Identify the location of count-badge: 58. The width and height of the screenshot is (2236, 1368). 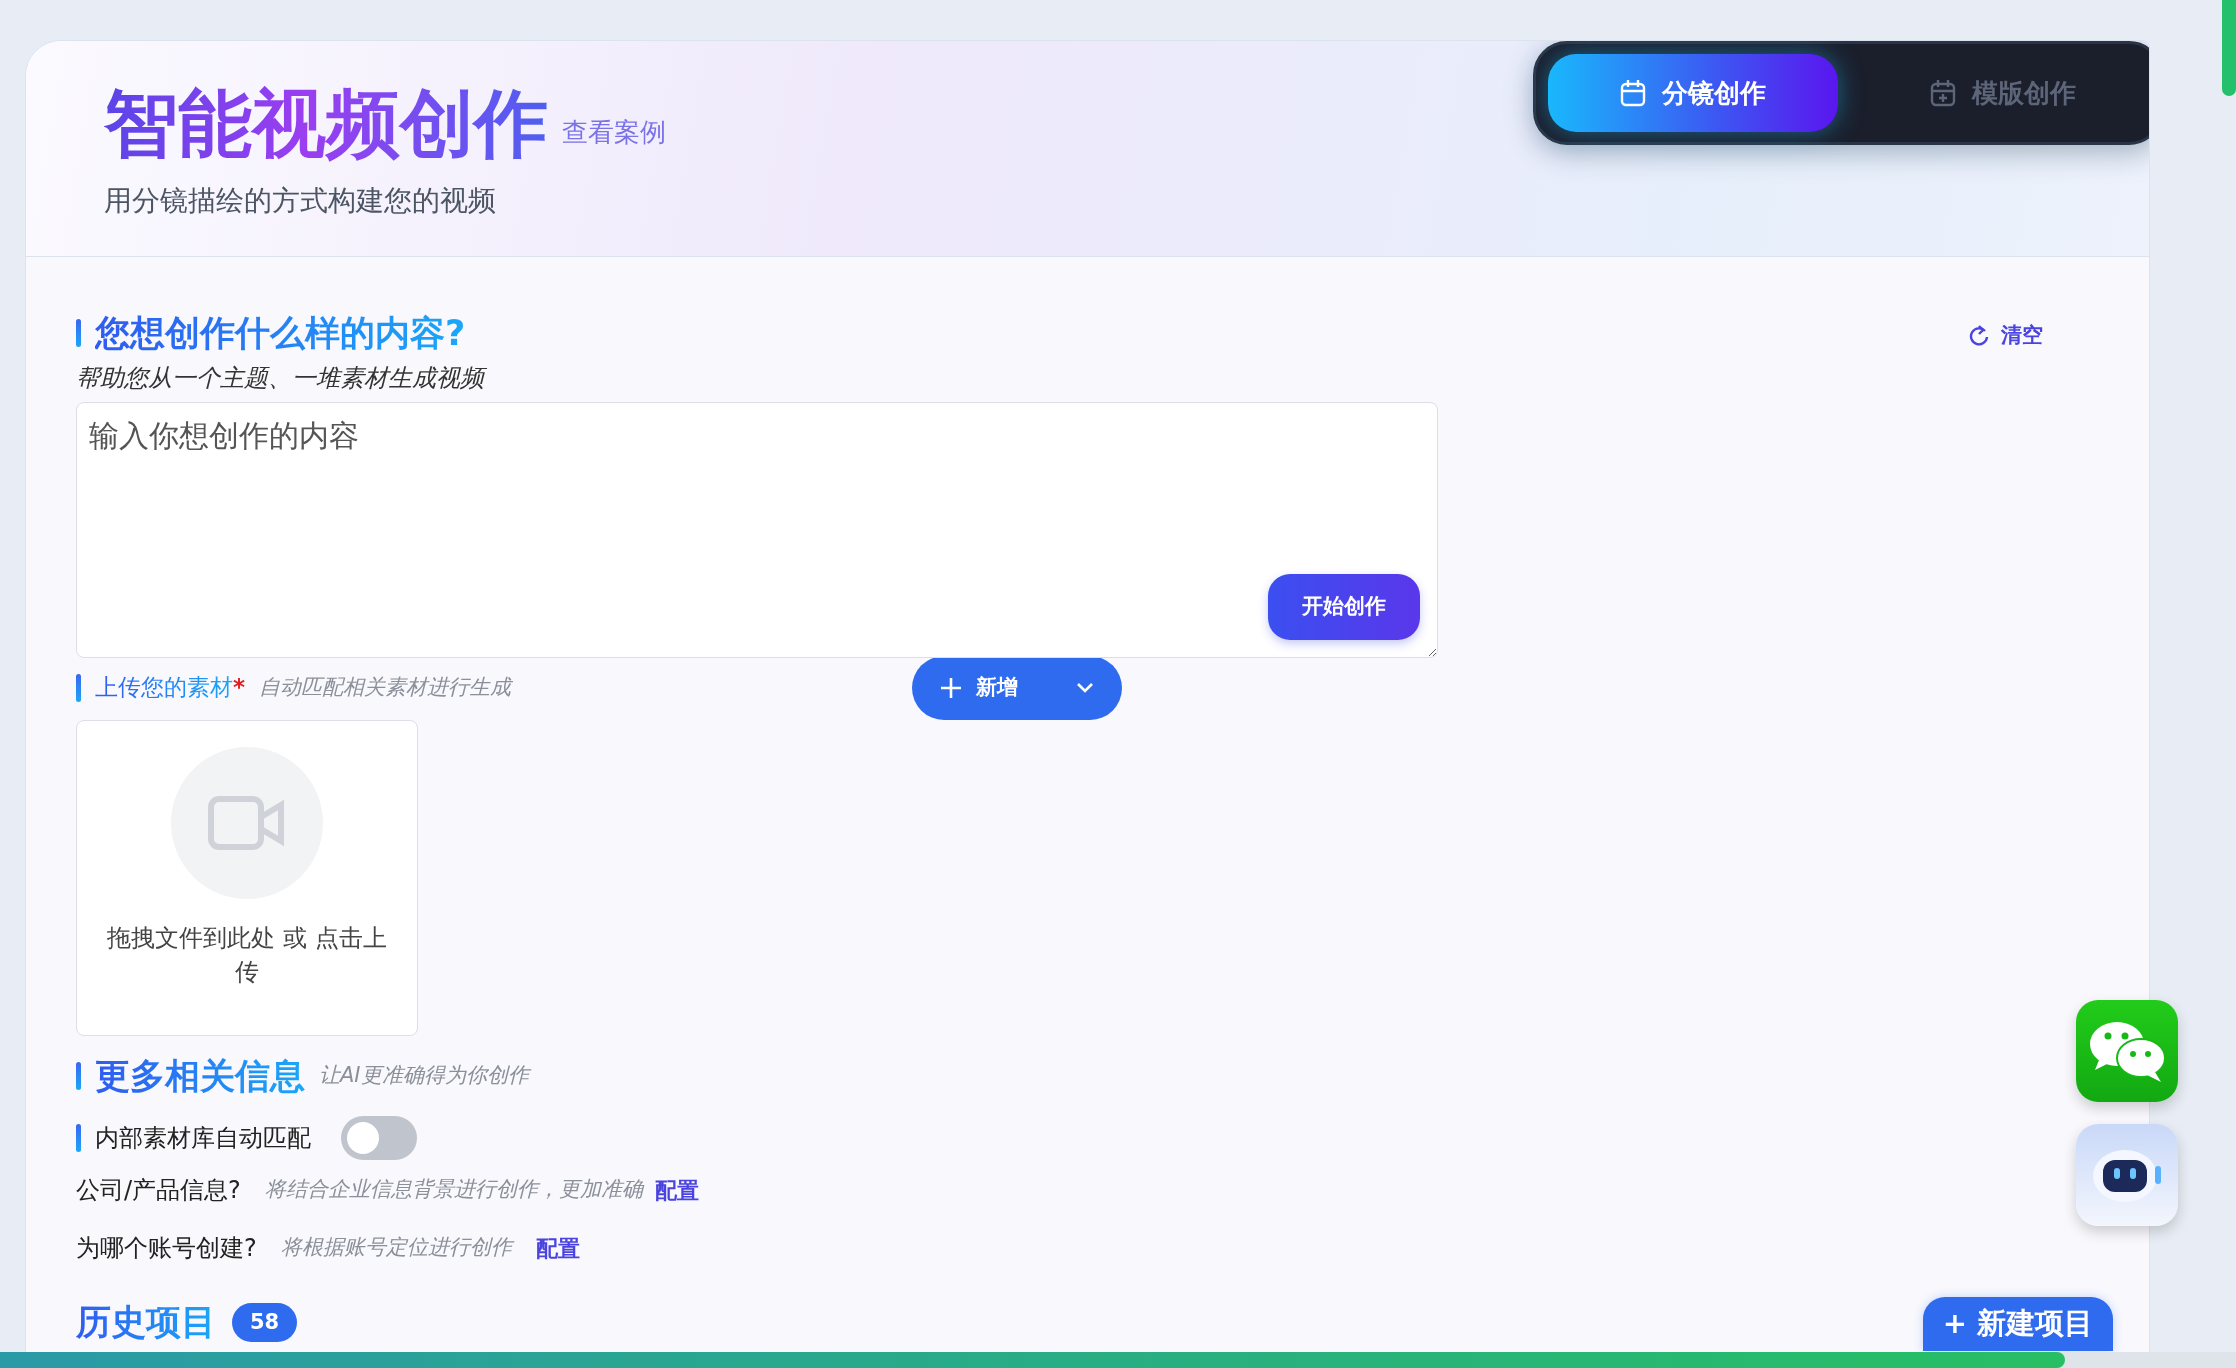
(265, 1322).